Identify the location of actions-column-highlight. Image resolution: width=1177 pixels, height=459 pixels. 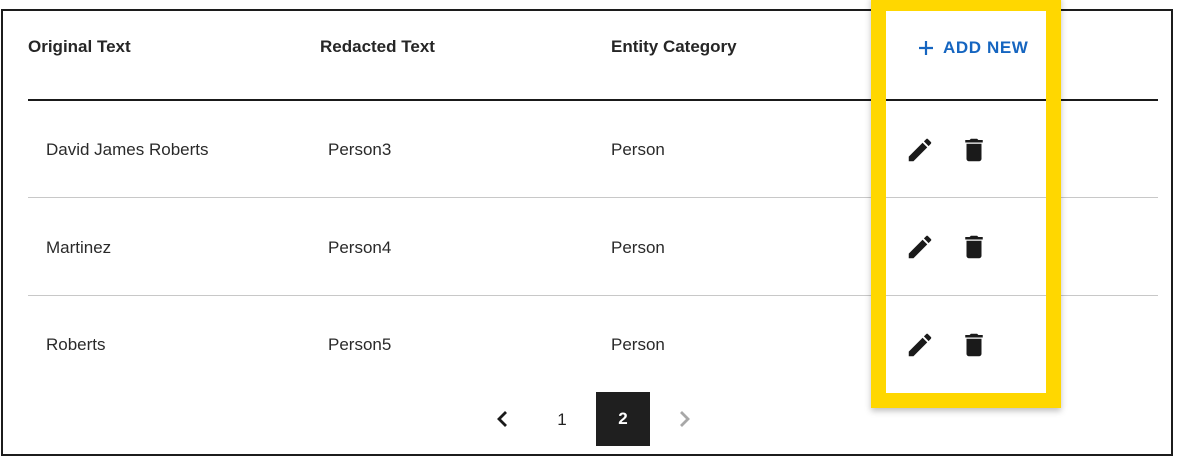
(966, 204).